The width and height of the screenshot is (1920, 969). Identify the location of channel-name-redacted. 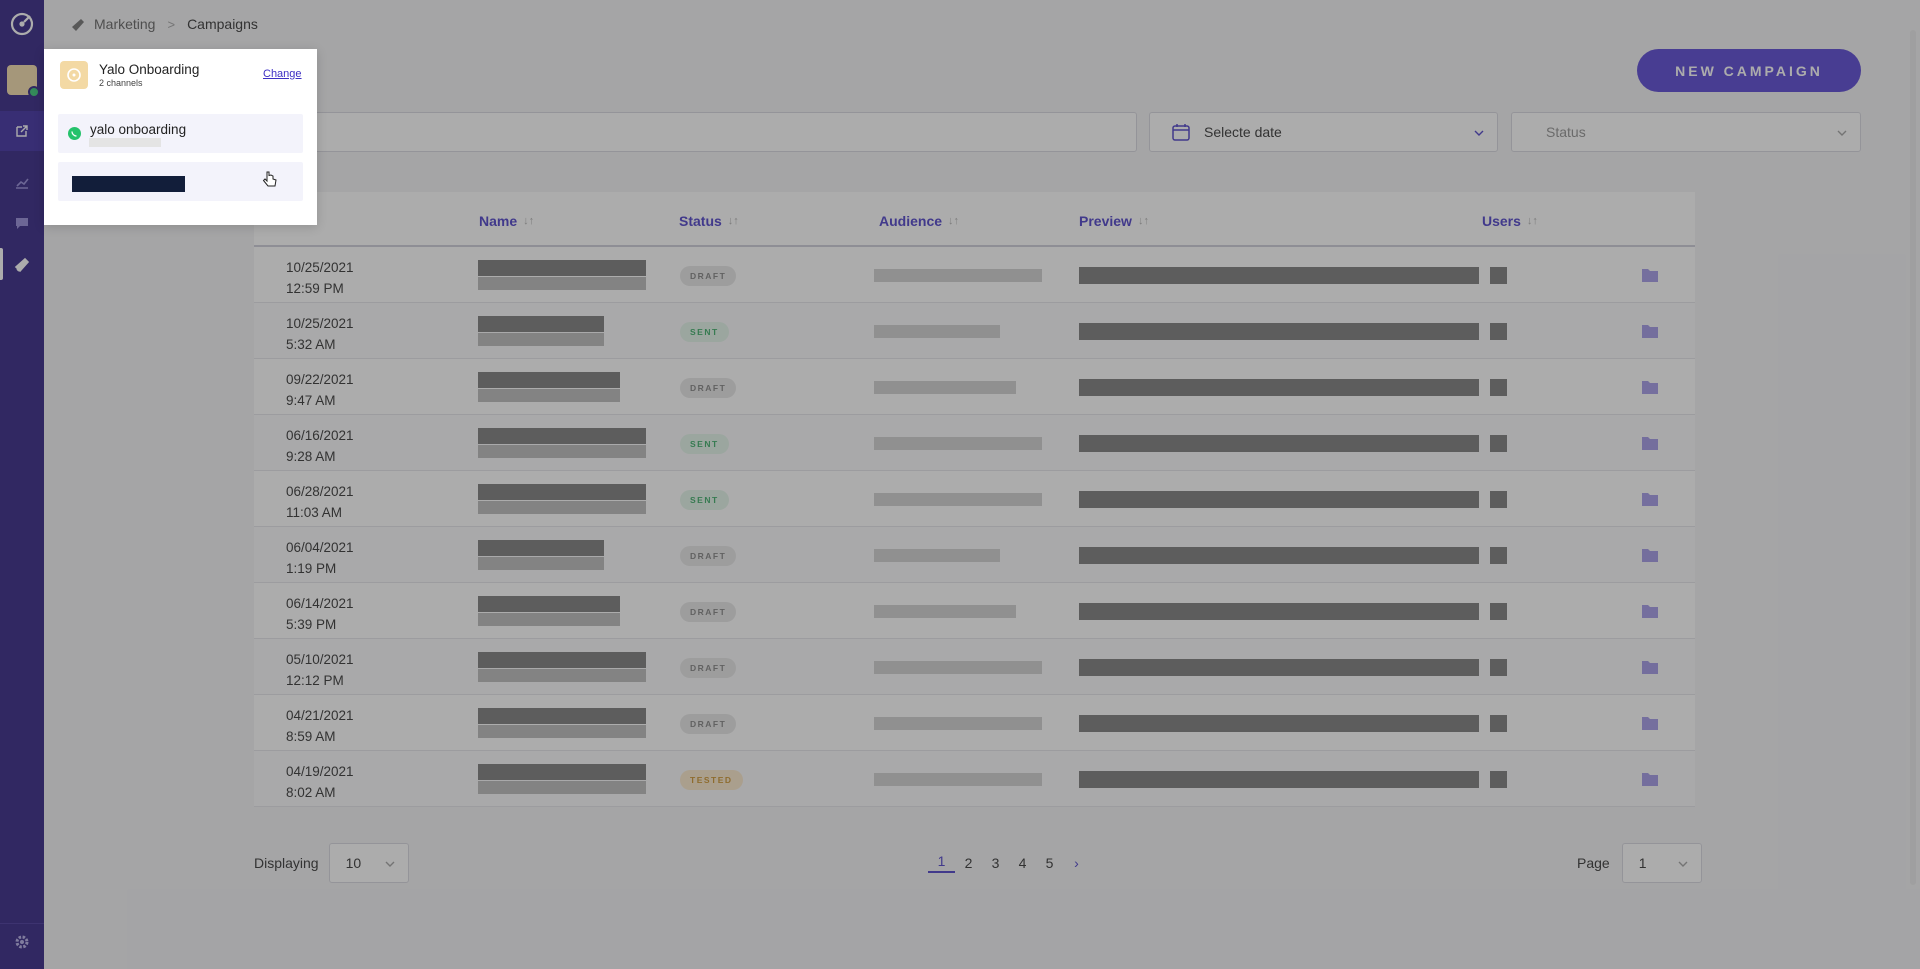
(128, 184).